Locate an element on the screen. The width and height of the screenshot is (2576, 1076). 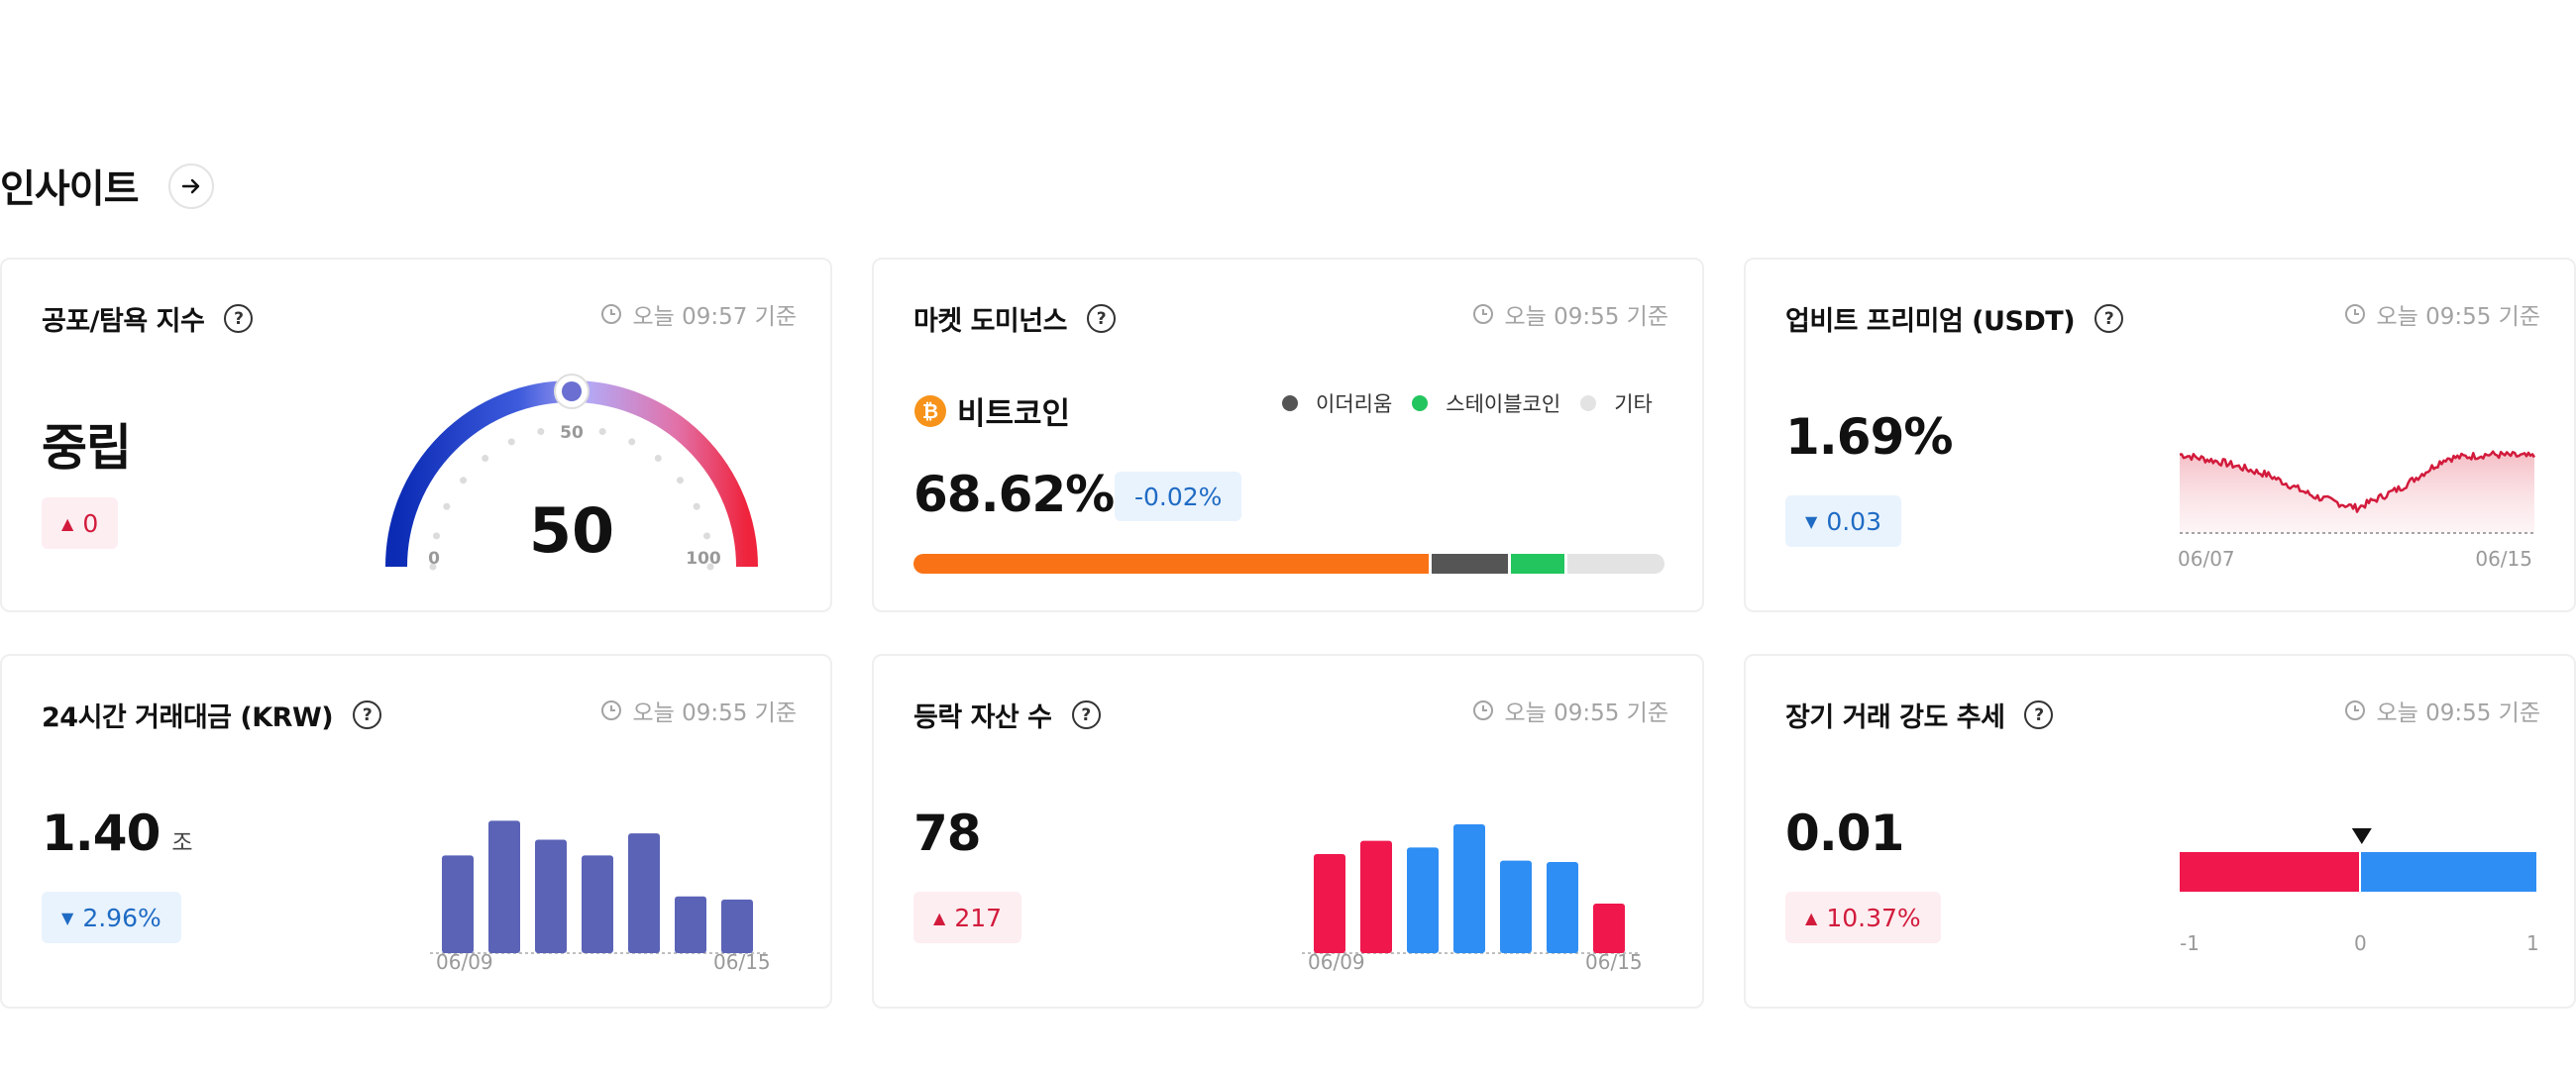
insight-more-button is located at coordinates (190, 186).